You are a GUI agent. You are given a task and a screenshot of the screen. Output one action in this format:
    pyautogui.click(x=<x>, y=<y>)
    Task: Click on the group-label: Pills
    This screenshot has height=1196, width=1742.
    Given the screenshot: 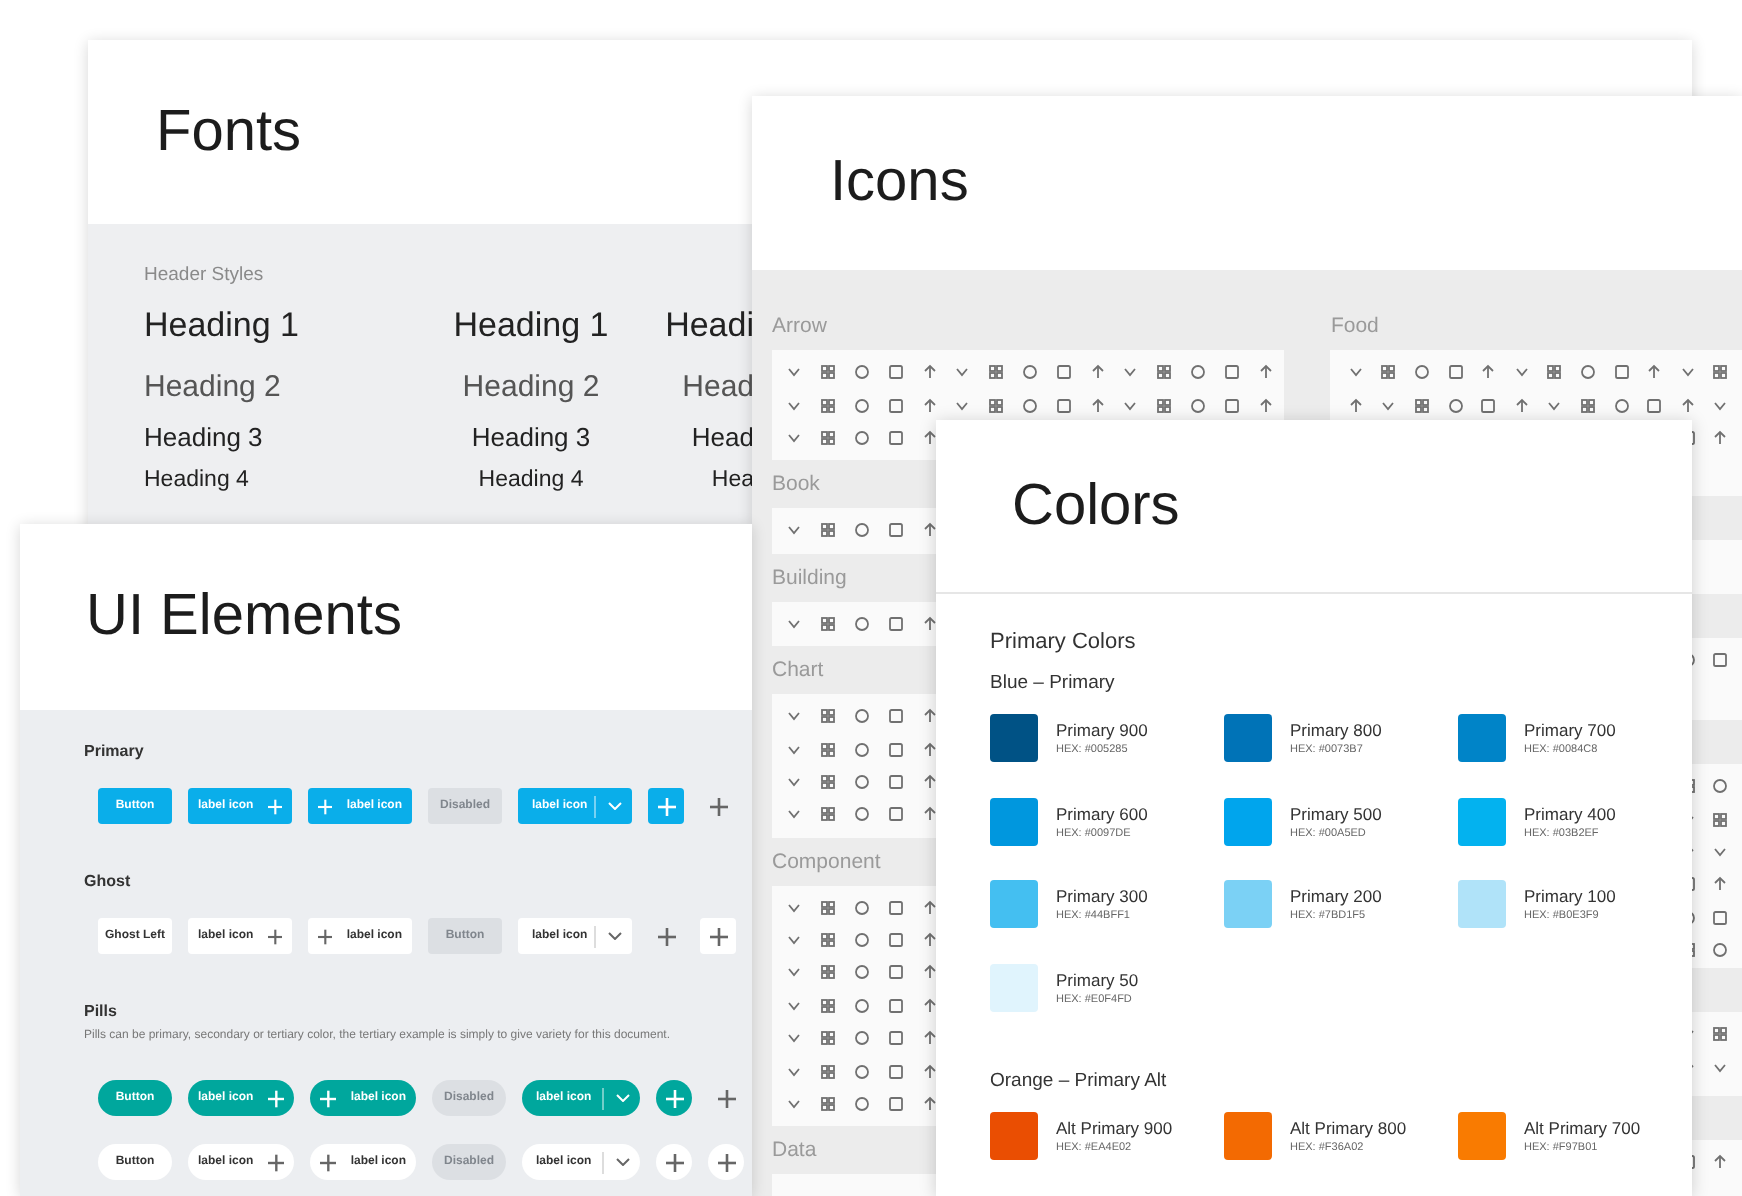 What is the action you would take?
    pyautogui.click(x=100, y=1012)
    